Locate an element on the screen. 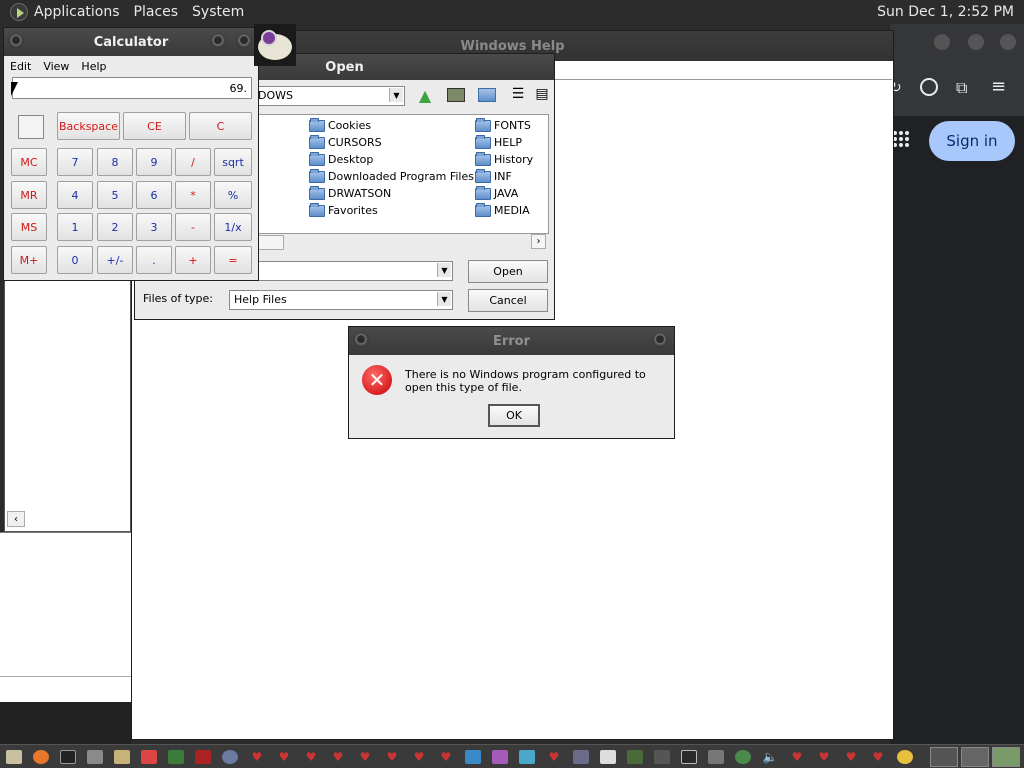  list-item: DRWATSON is located at coordinates (350, 193).